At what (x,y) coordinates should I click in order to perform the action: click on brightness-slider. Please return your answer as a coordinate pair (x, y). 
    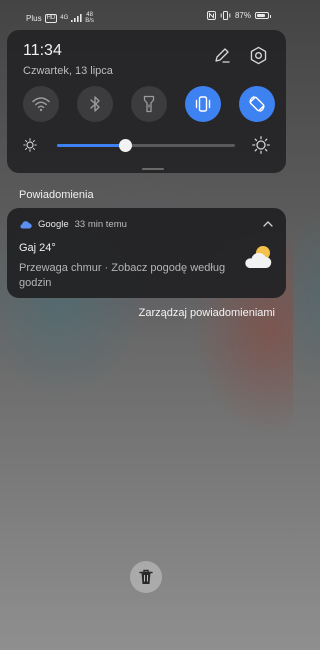
    Looking at the image, I should click on (146, 145).